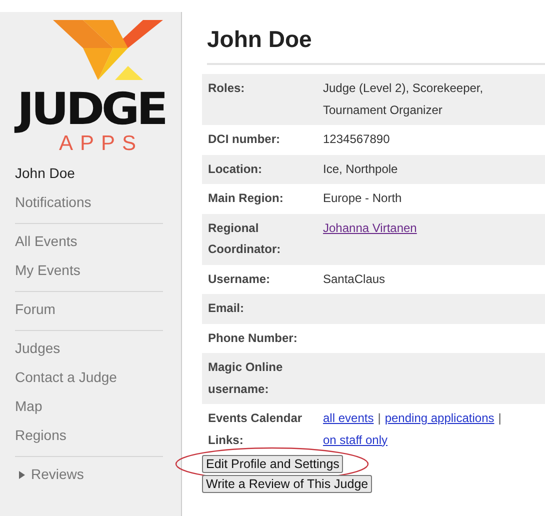 The width and height of the screenshot is (545, 516). I want to click on field-label: Regional Coordinator:, so click(262, 239).